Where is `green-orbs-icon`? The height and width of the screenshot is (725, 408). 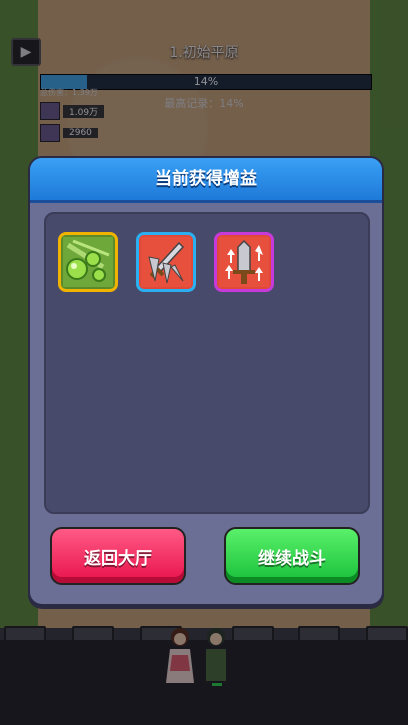
green-orbs-icon is located at coordinates (88, 262).